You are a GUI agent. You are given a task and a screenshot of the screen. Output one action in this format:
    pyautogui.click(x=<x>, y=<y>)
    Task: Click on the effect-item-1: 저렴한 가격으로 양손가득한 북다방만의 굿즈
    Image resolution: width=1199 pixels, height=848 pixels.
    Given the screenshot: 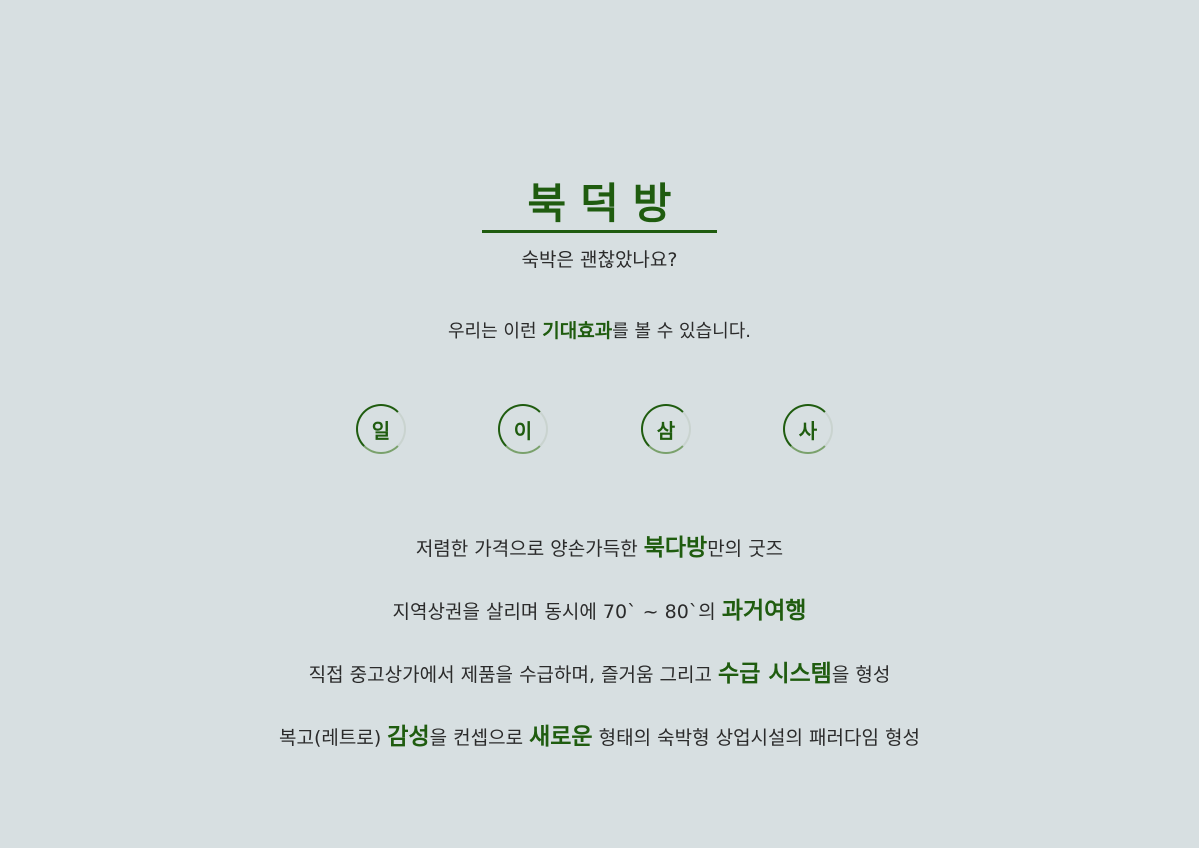 What is the action you would take?
    pyautogui.click(x=599, y=561)
    